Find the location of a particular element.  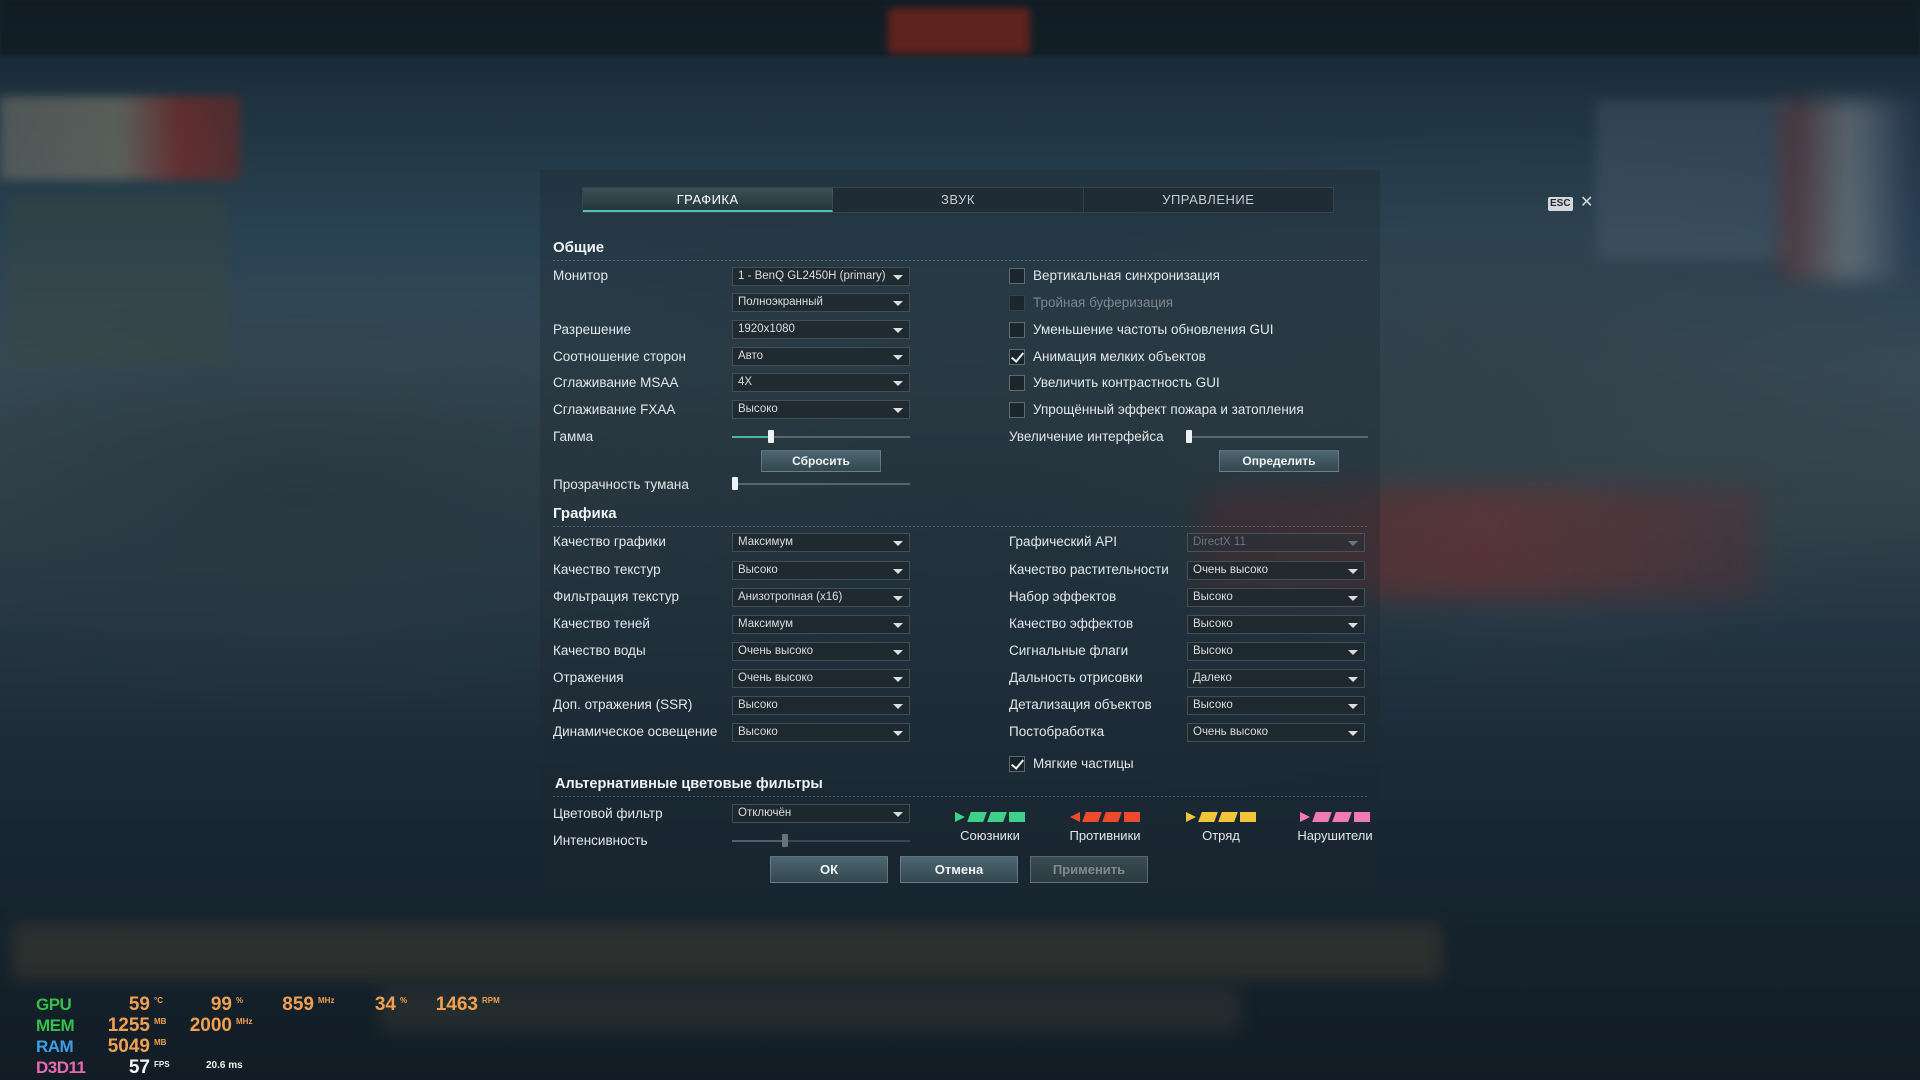

mem-used-value: 1255 is located at coordinates (128, 1025).